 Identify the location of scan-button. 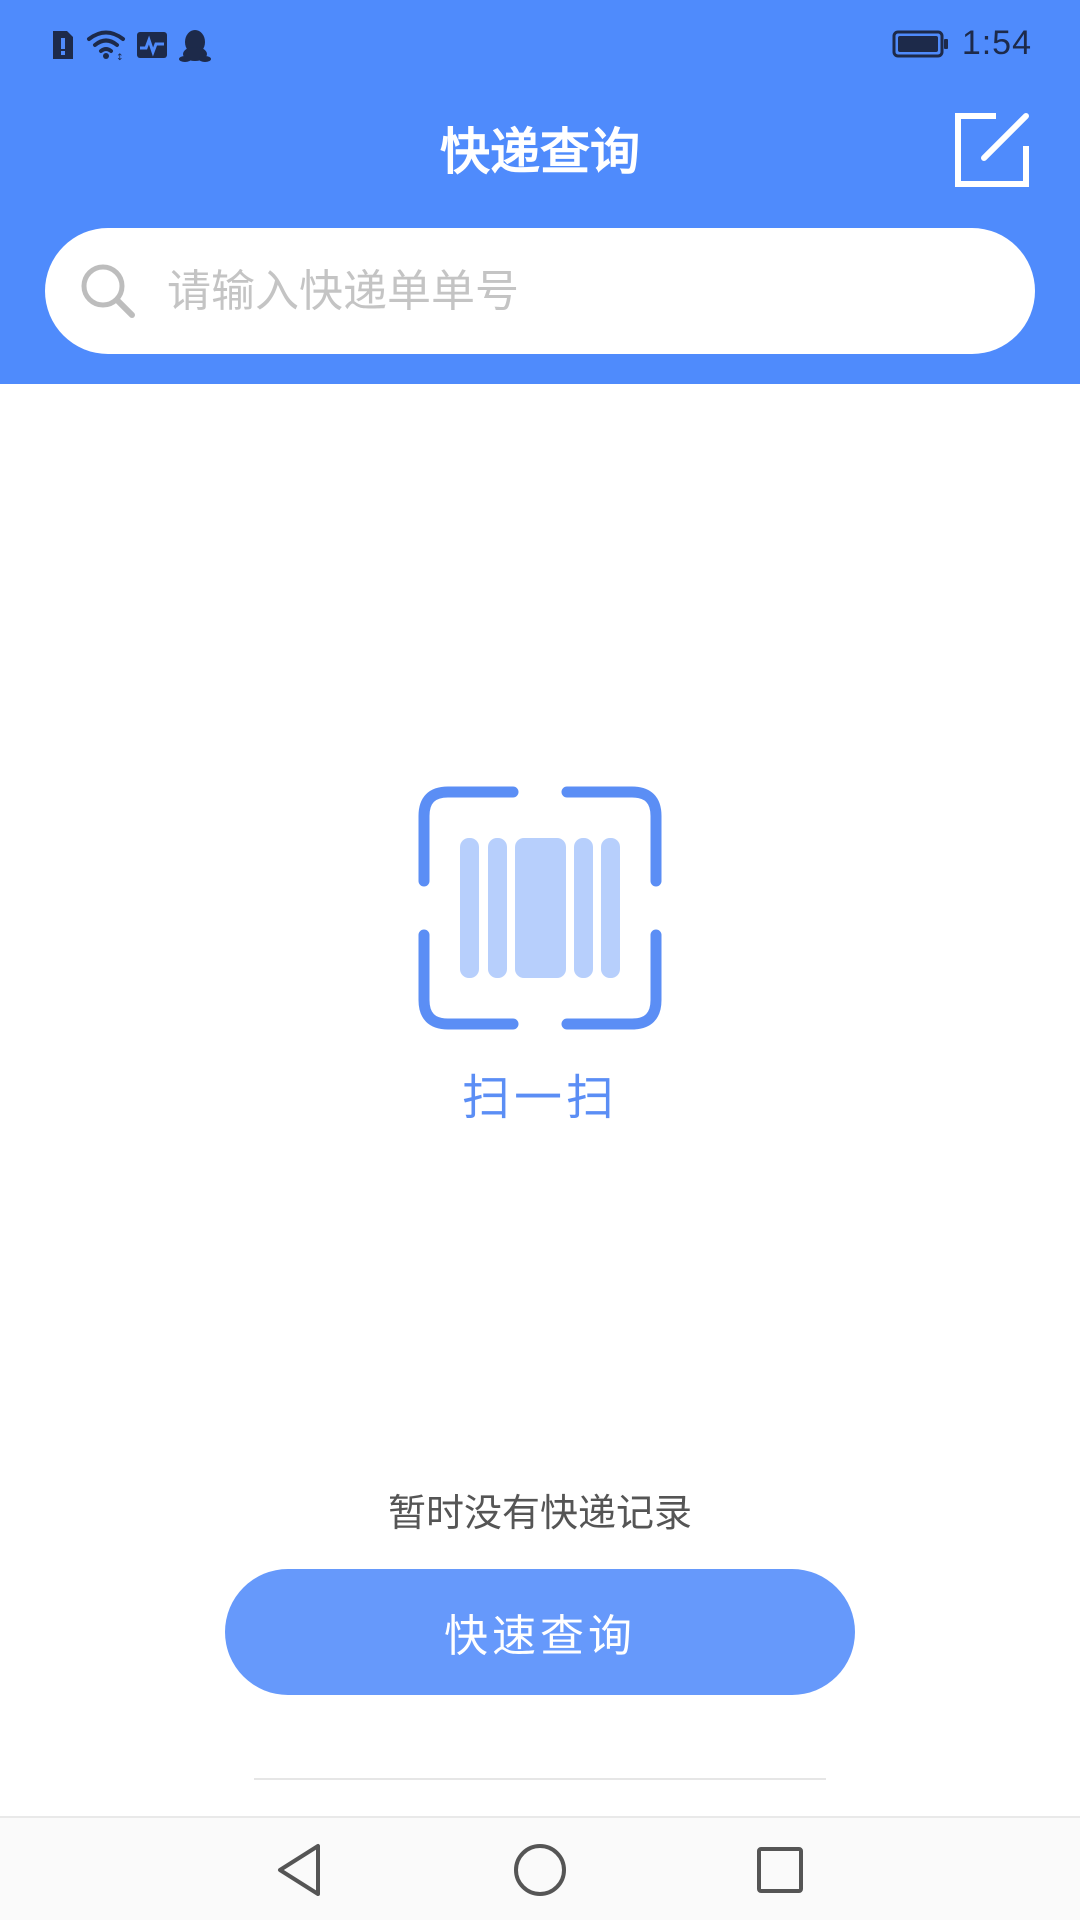
(540, 908).